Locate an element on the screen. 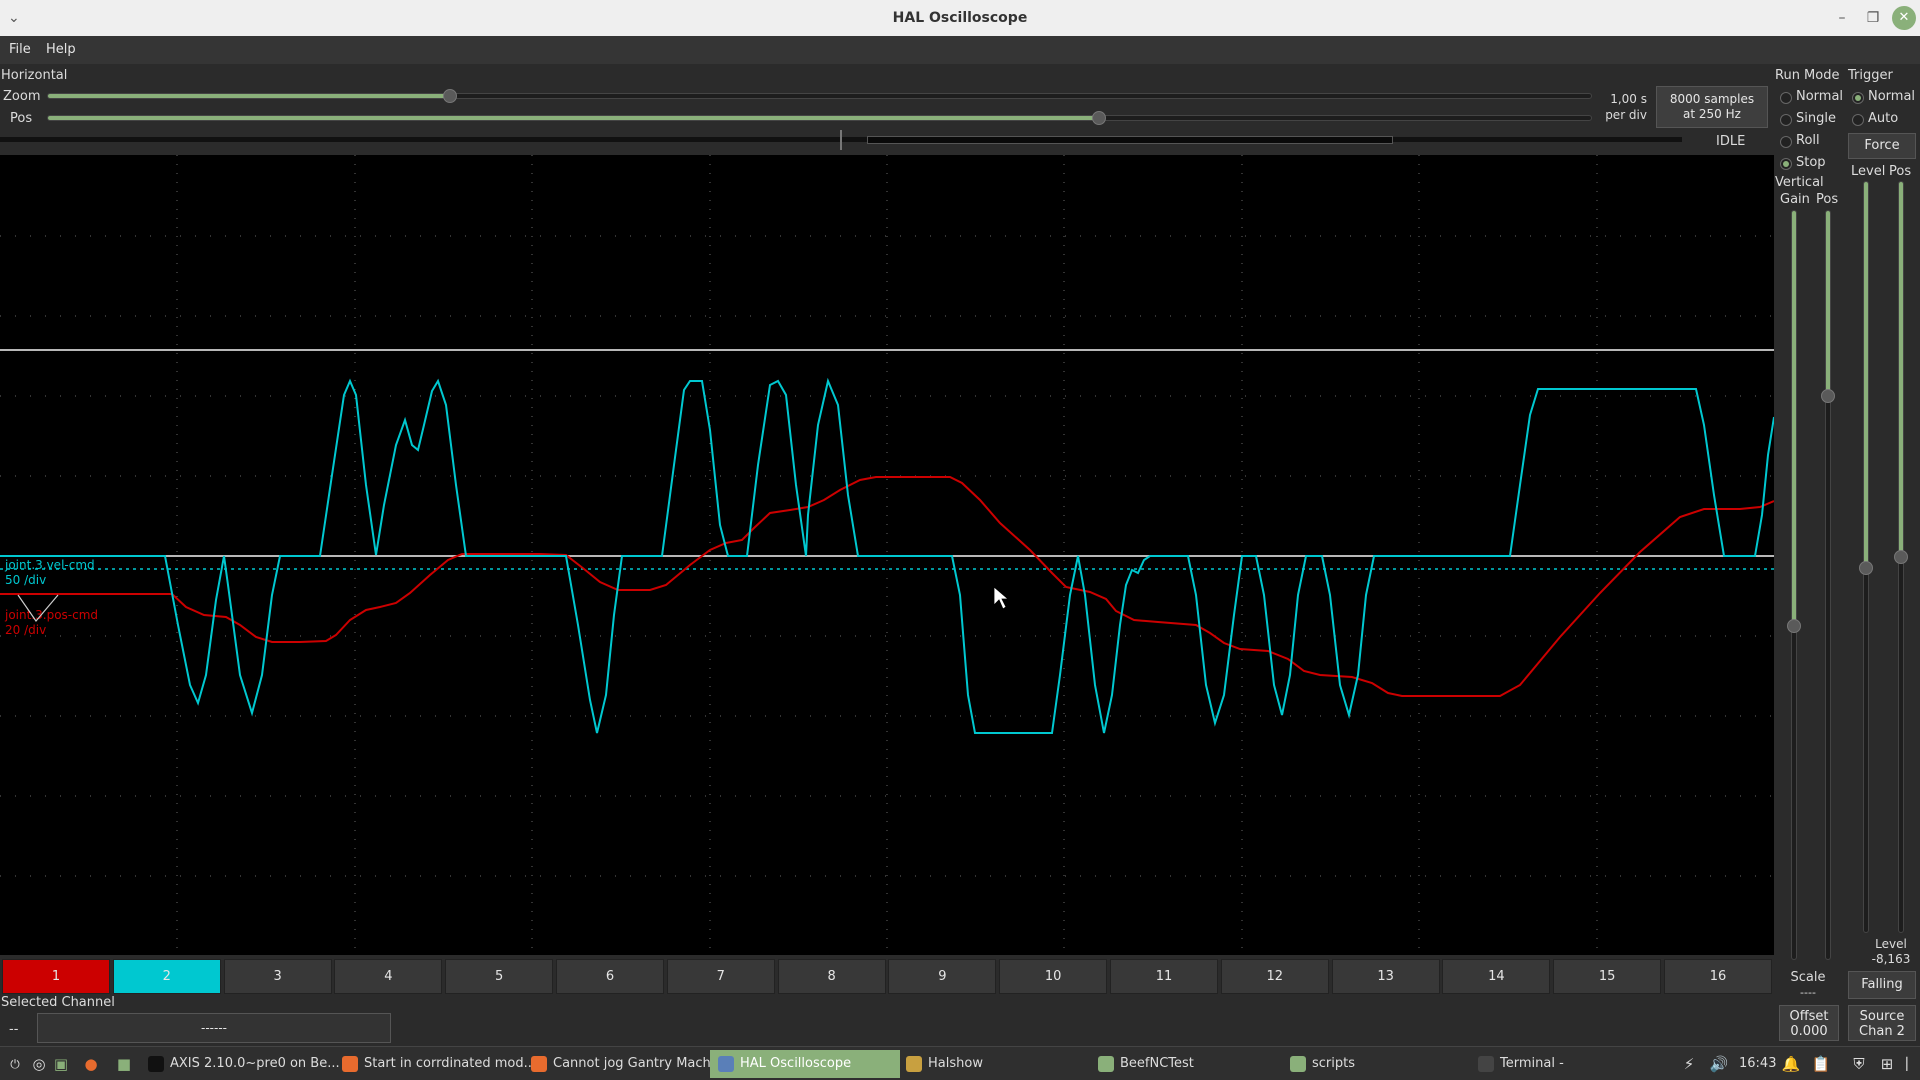 The height and width of the screenshot is (1080, 1920). clipboard-icon: 📋 is located at coordinates (1821, 1064).